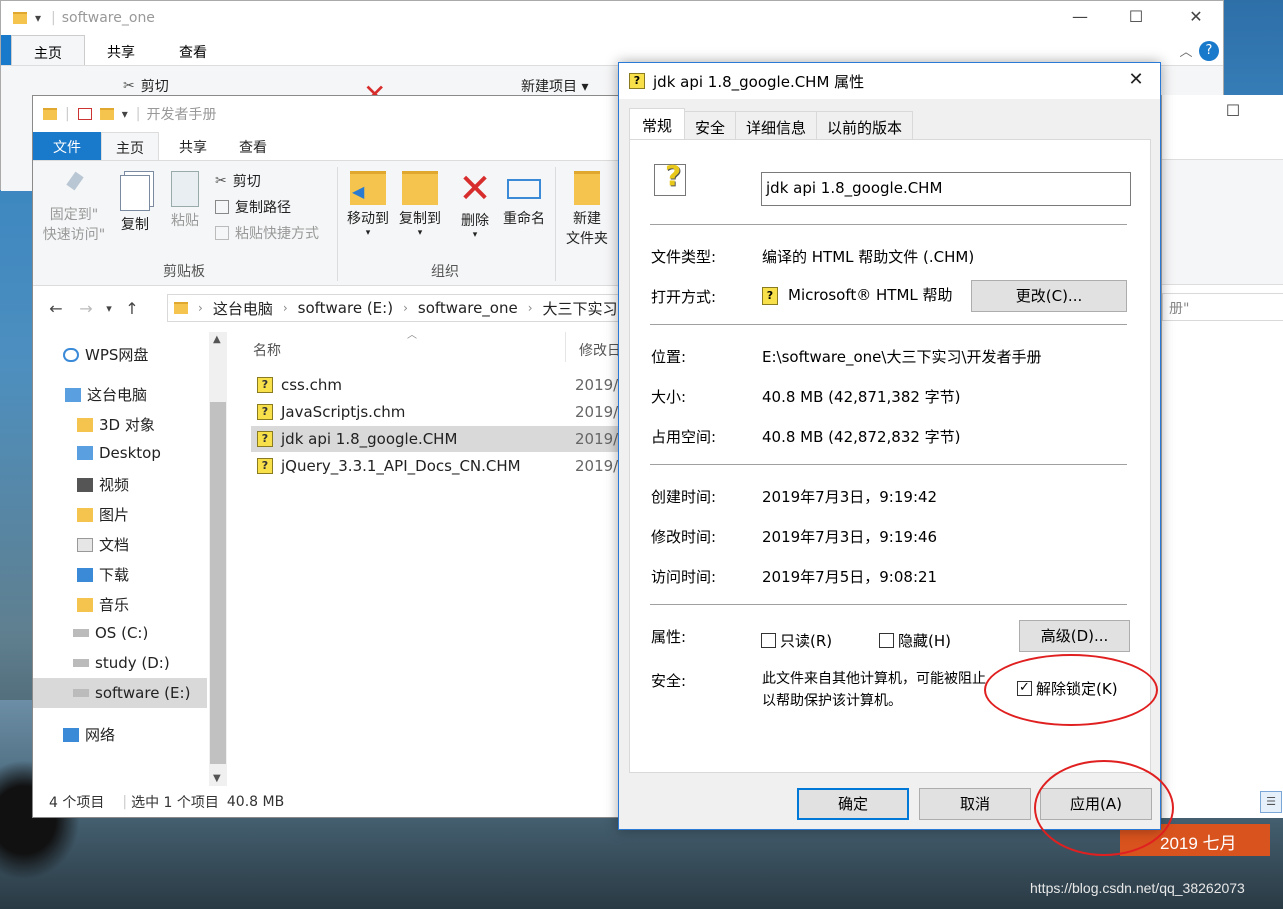 The image size is (1283, 909). Describe the element at coordinates (1209, 51) in the screenshot. I see `help-icon: ?` at that location.